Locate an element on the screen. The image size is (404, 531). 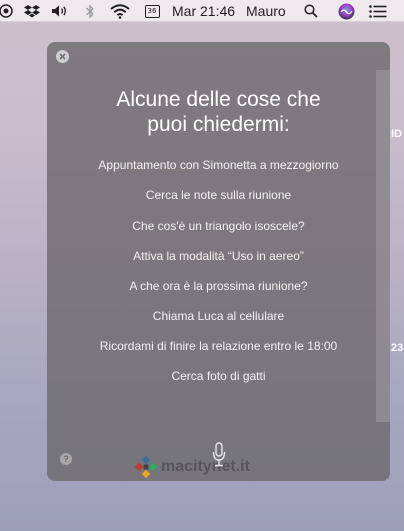
help-icon: ? is located at coordinates (66, 459).